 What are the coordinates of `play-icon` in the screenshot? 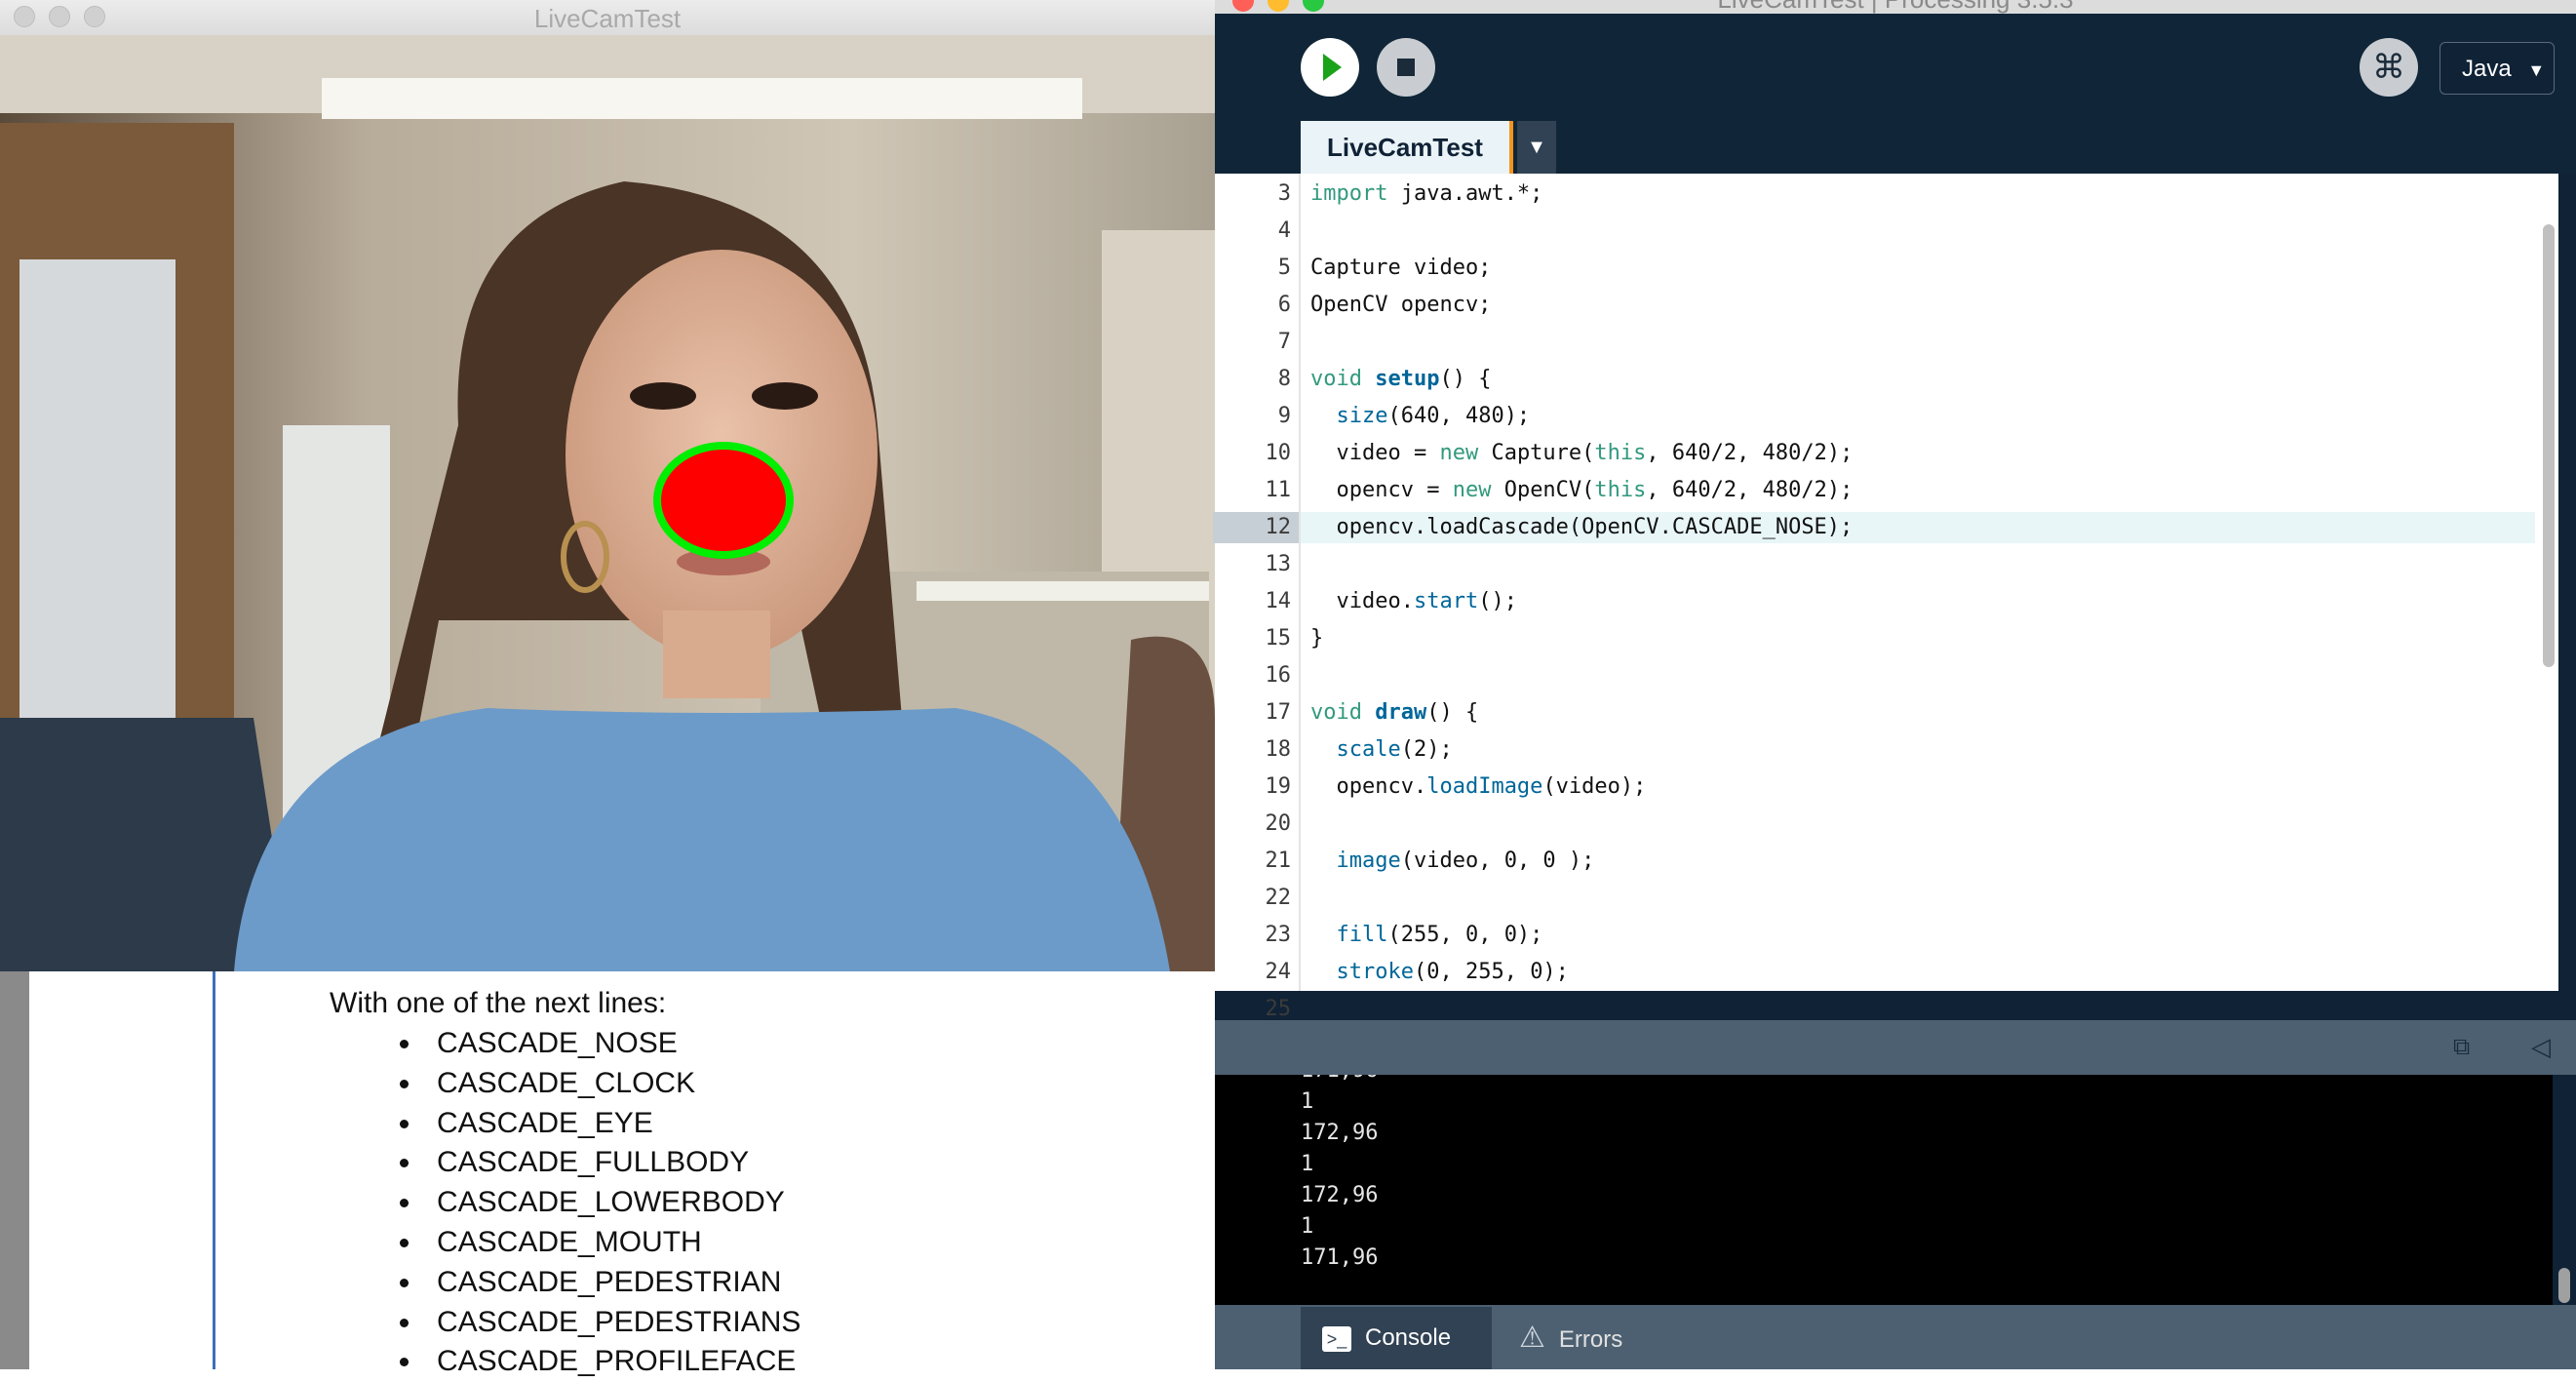 It's located at (1332, 67).